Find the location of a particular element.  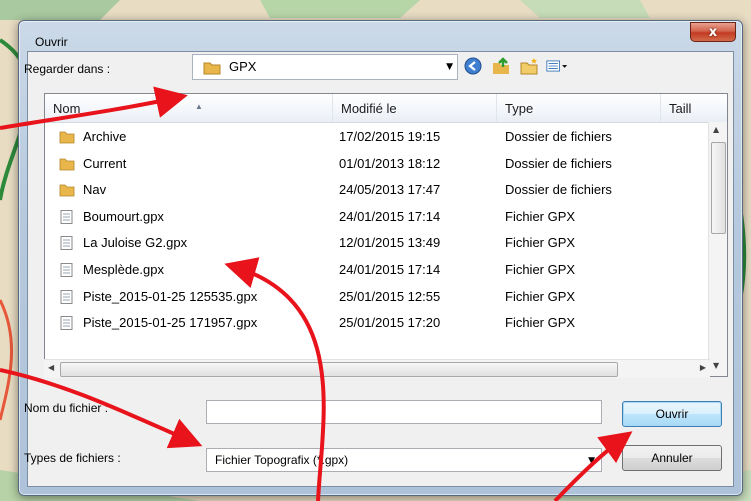

file-modified: 25/01/2015 17:20 is located at coordinates (390, 323).